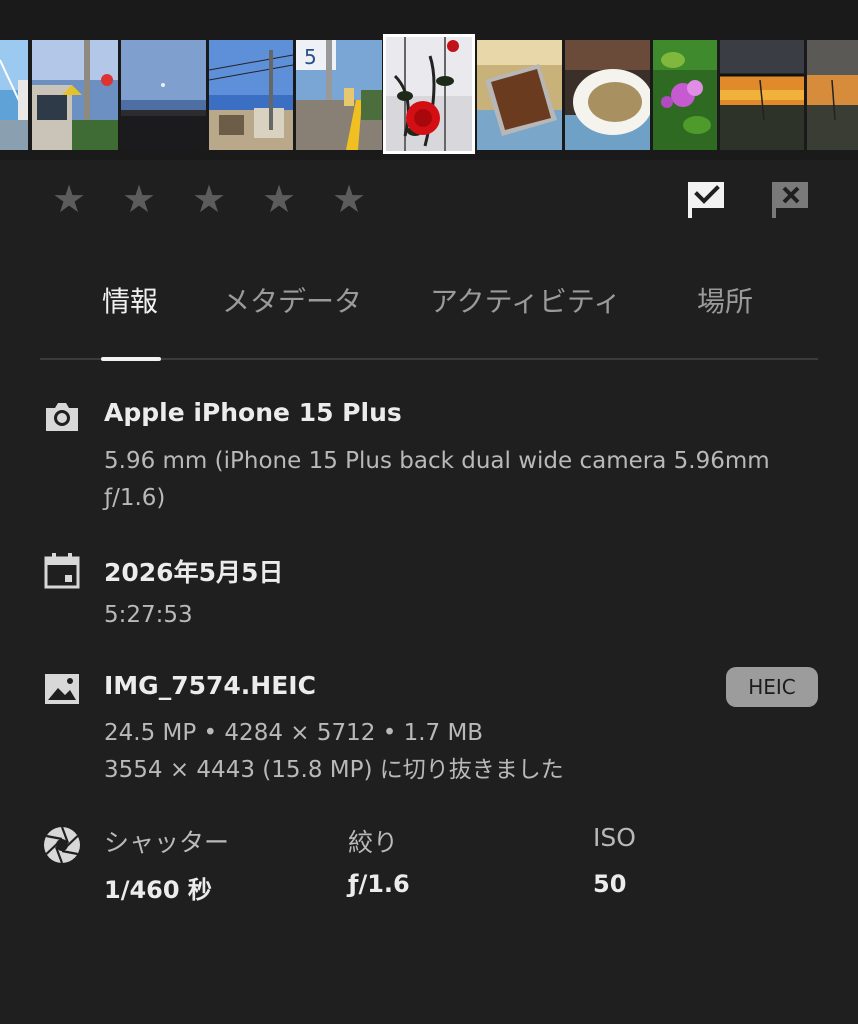 The image size is (858, 1024). What do you see at coordinates (14, 95) in the screenshot?
I see `thumb-street-sky` at bounding box center [14, 95].